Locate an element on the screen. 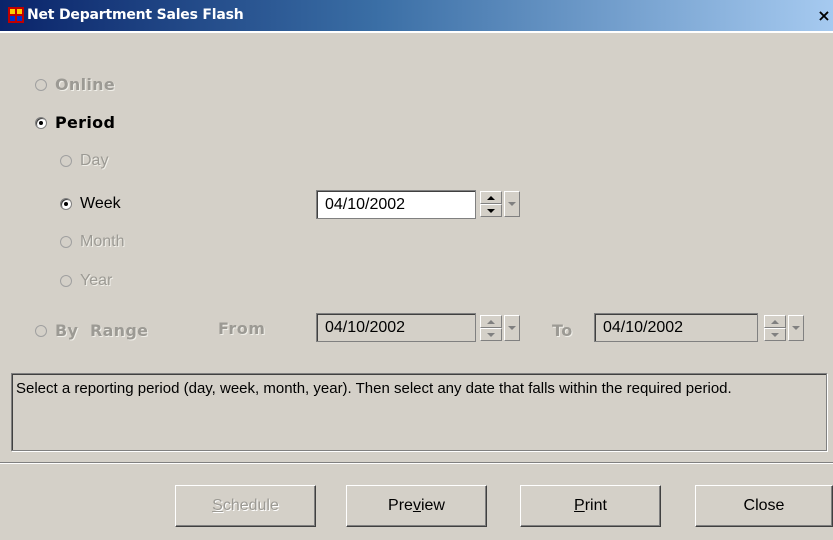 This screenshot has width=833, height=540. week-spin-up-button is located at coordinates (491, 197).